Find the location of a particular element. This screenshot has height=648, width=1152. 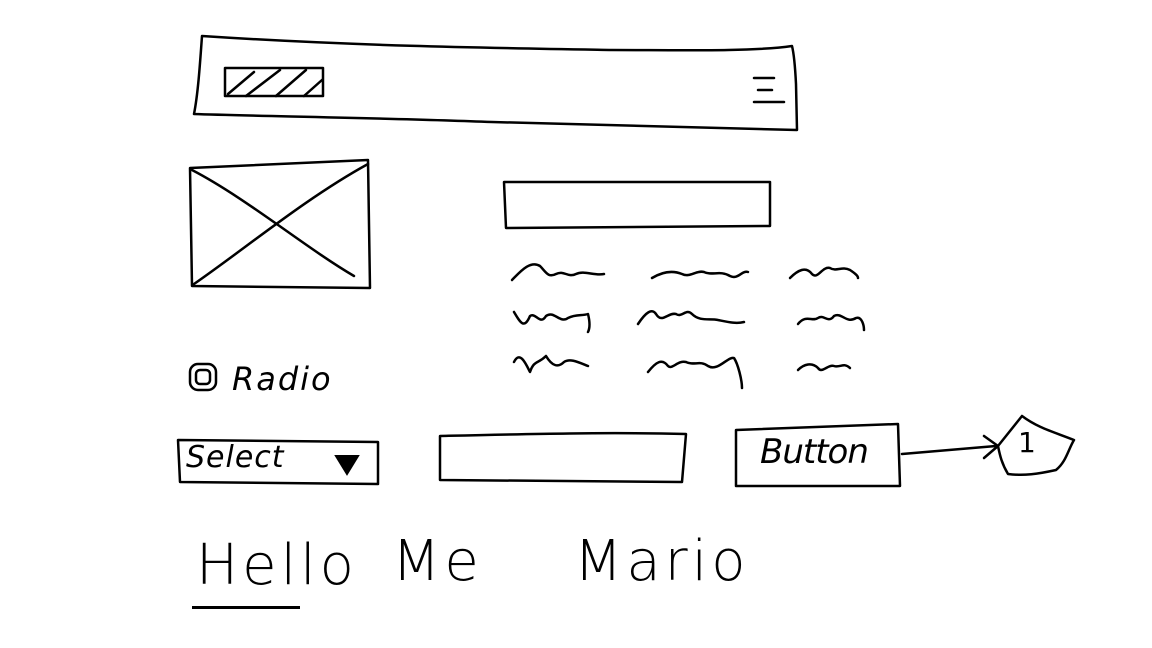

button-label: Button is located at coordinates (814, 452).